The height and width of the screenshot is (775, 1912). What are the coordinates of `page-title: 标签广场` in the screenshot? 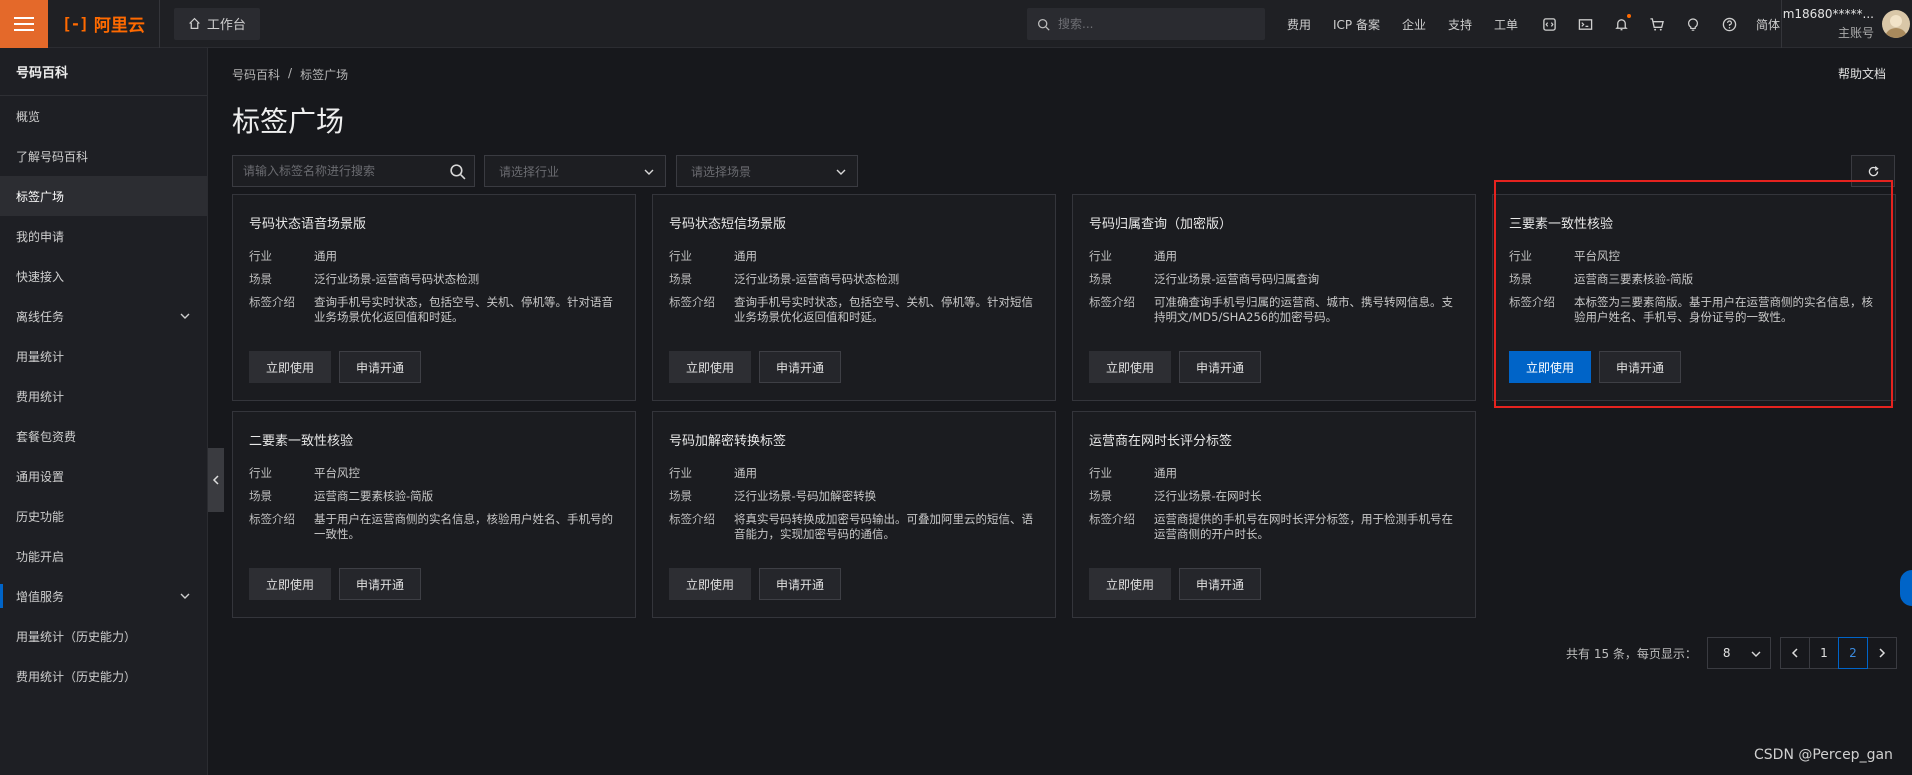 It's located at (288, 121).